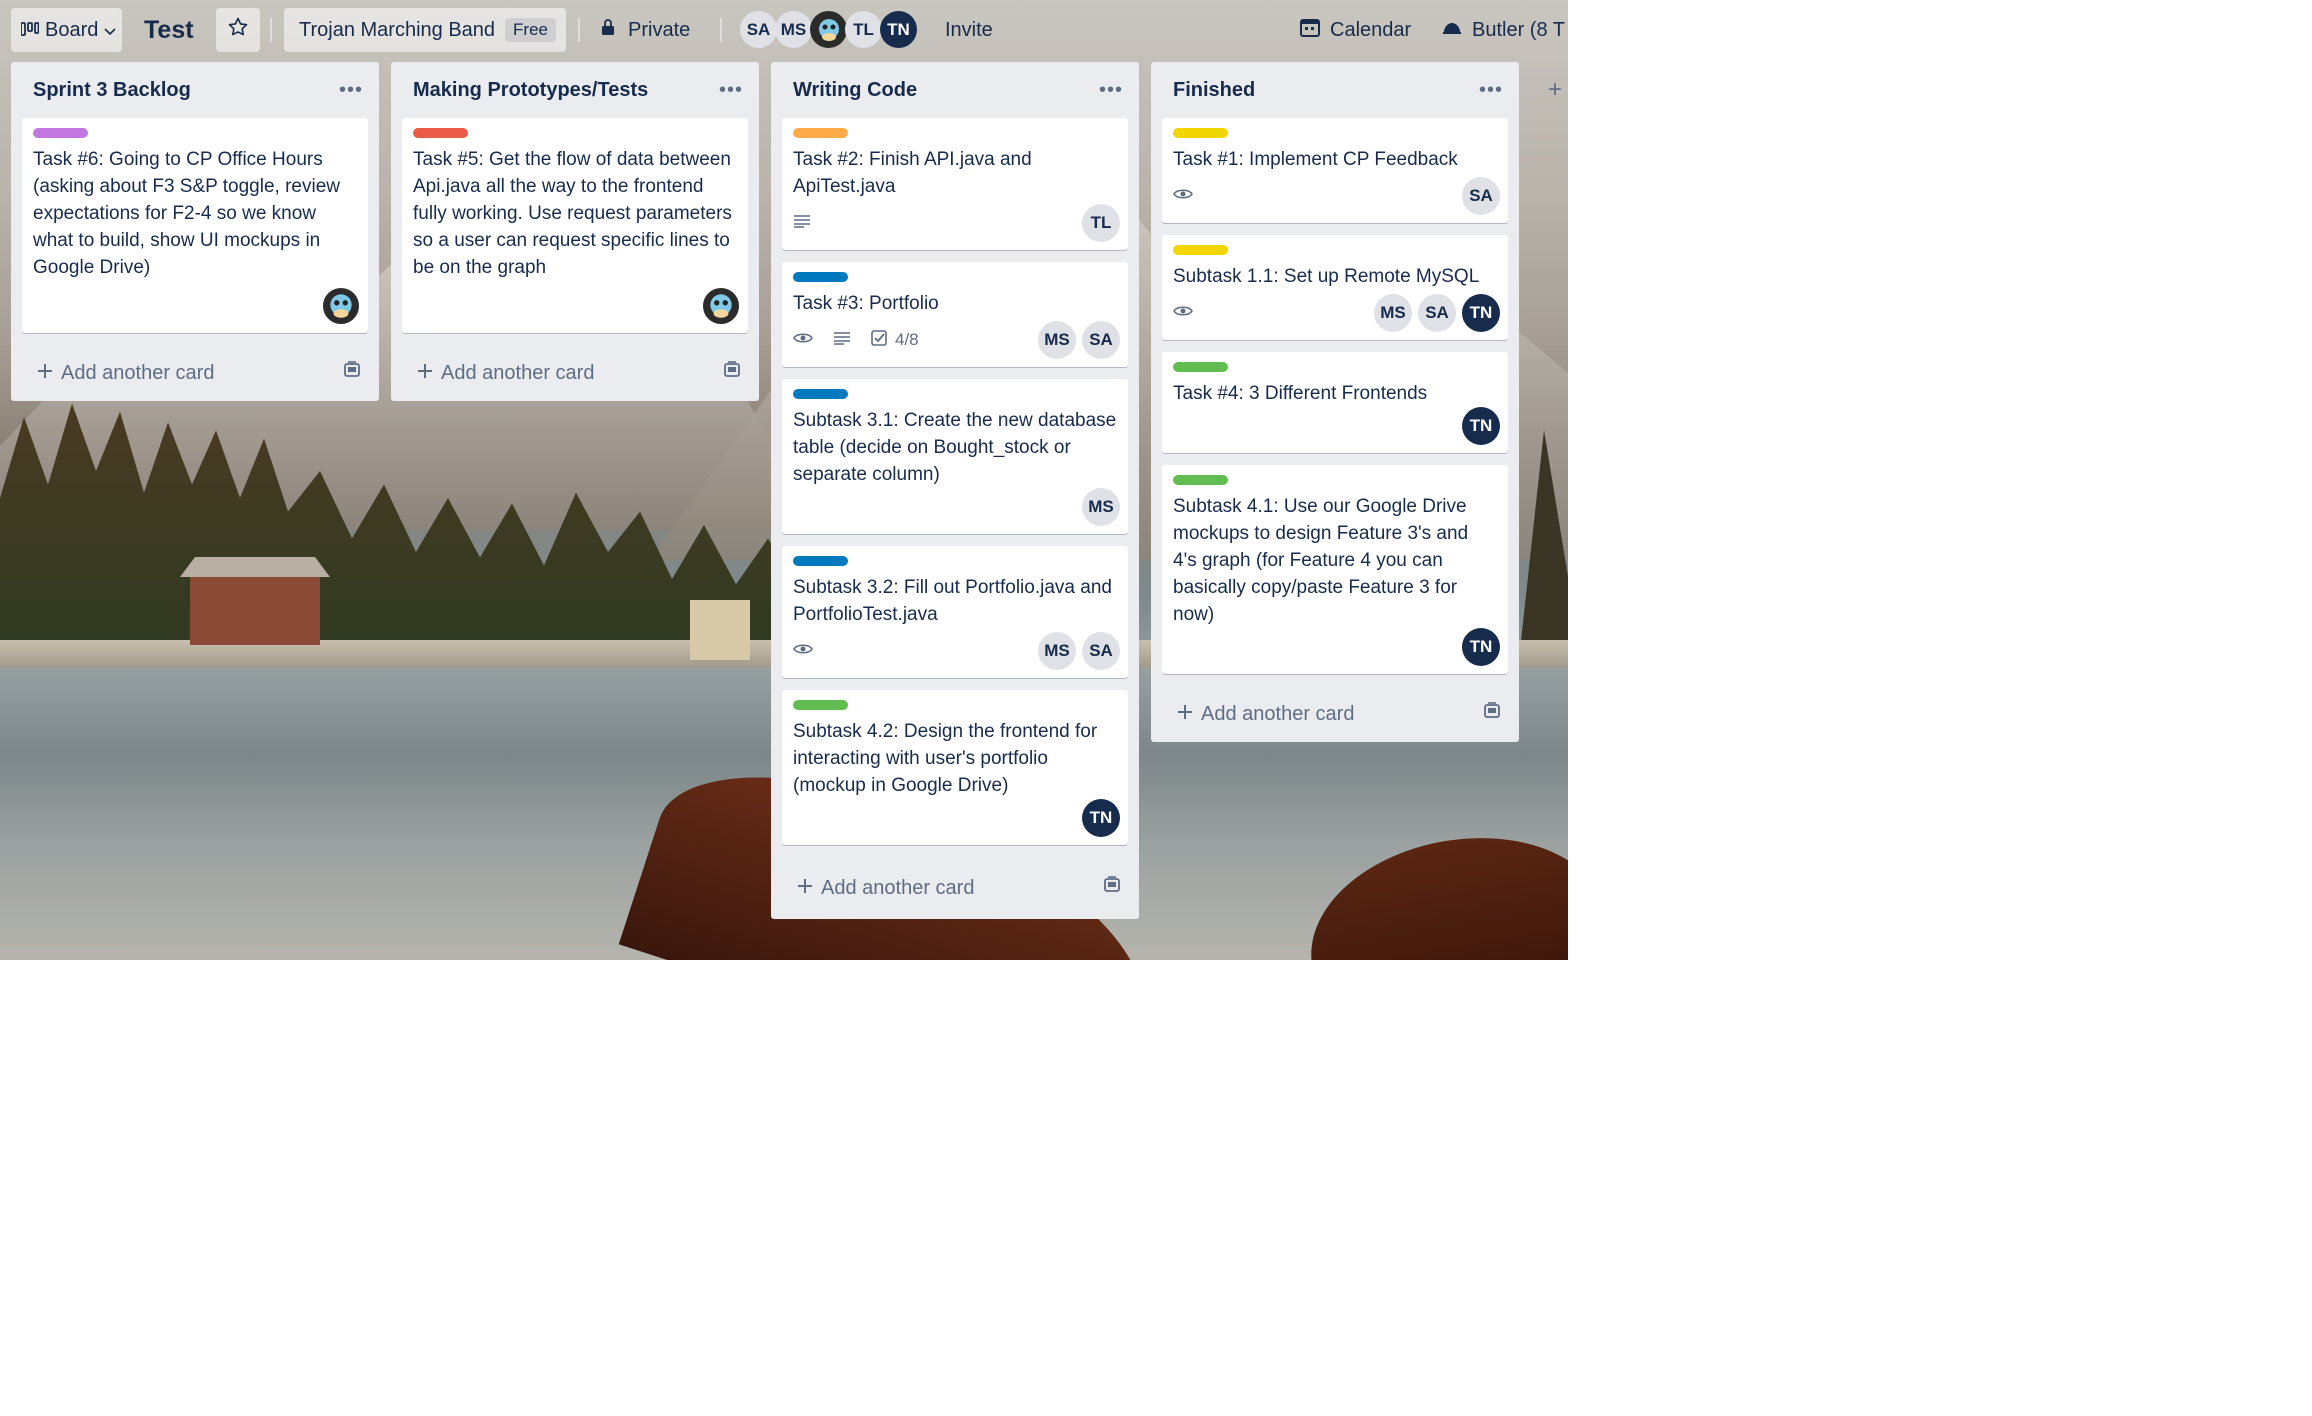  What do you see at coordinates (72, 29) in the screenshot?
I see `board-view-label: Board` at bounding box center [72, 29].